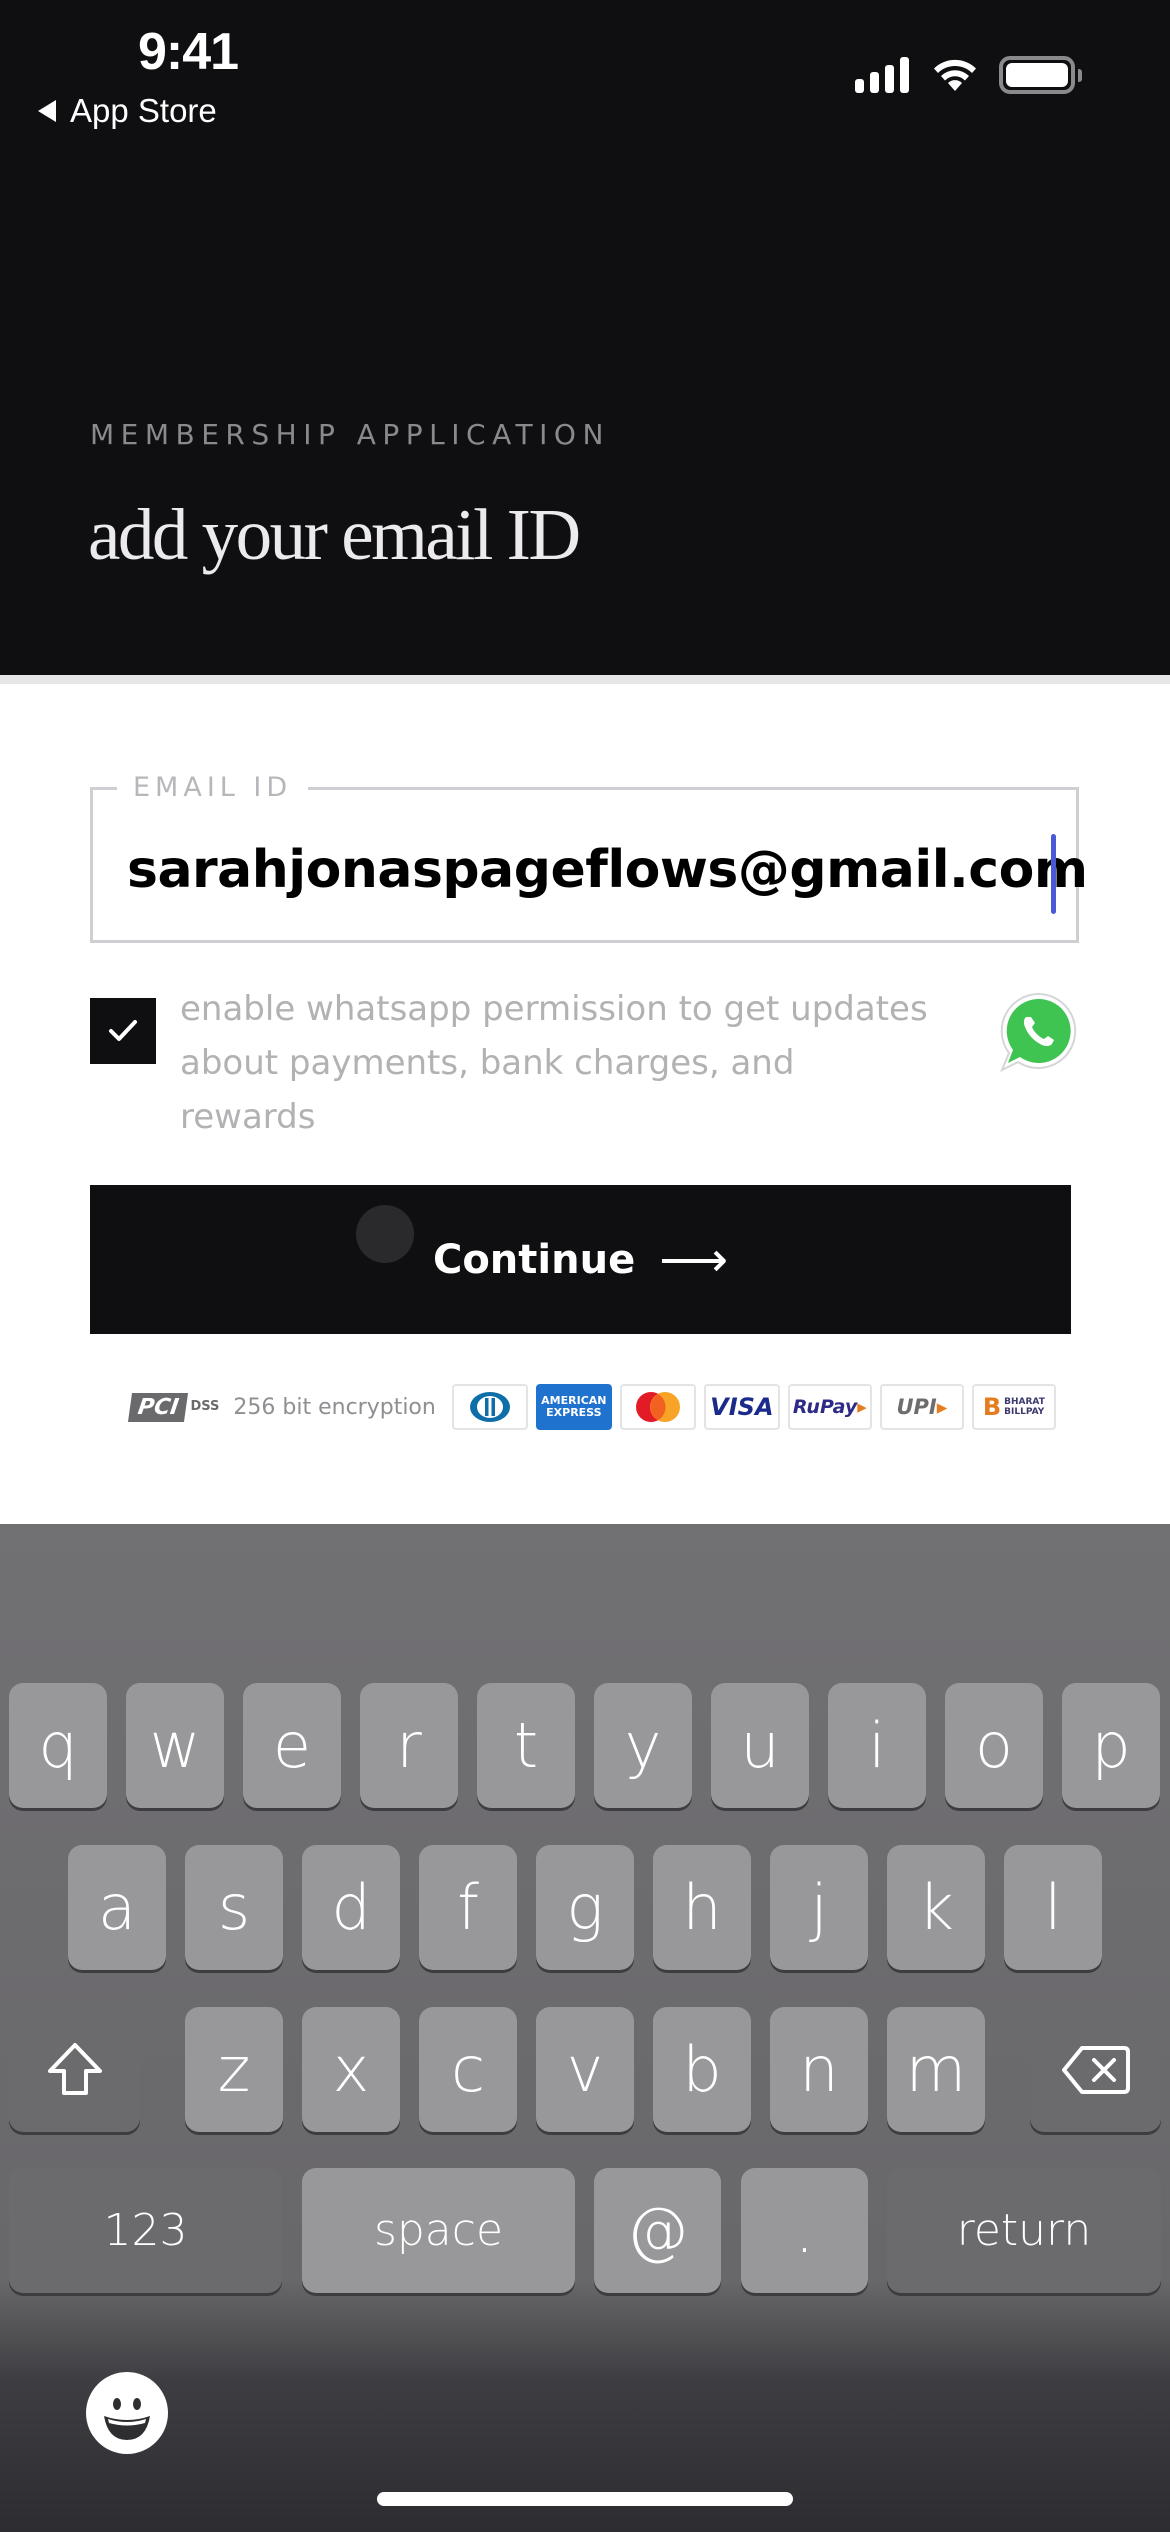 The image size is (1170, 2532). What do you see at coordinates (585, 1907) in the screenshot?
I see `key-g: g` at bounding box center [585, 1907].